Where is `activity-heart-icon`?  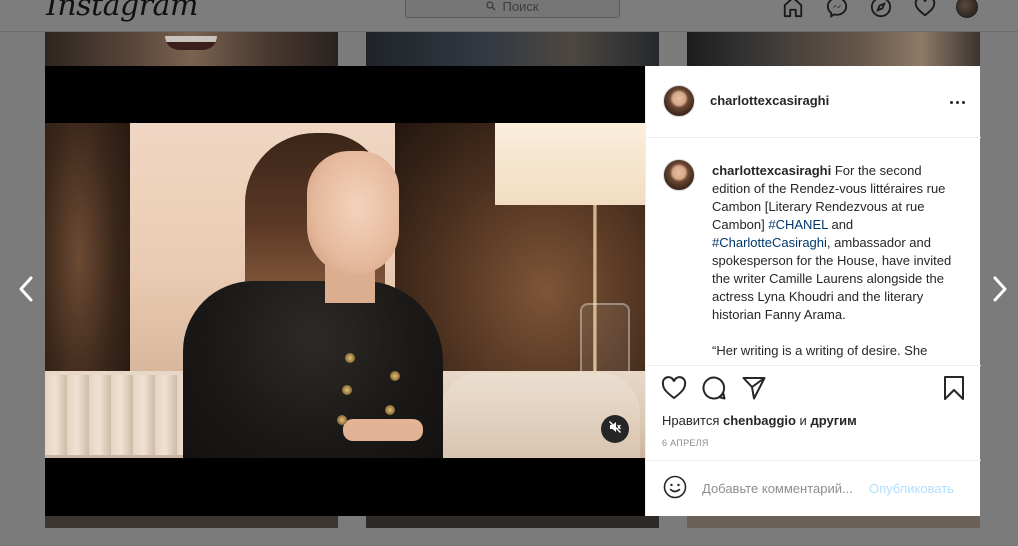
activity-heart-icon is located at coordinates (925, 10).